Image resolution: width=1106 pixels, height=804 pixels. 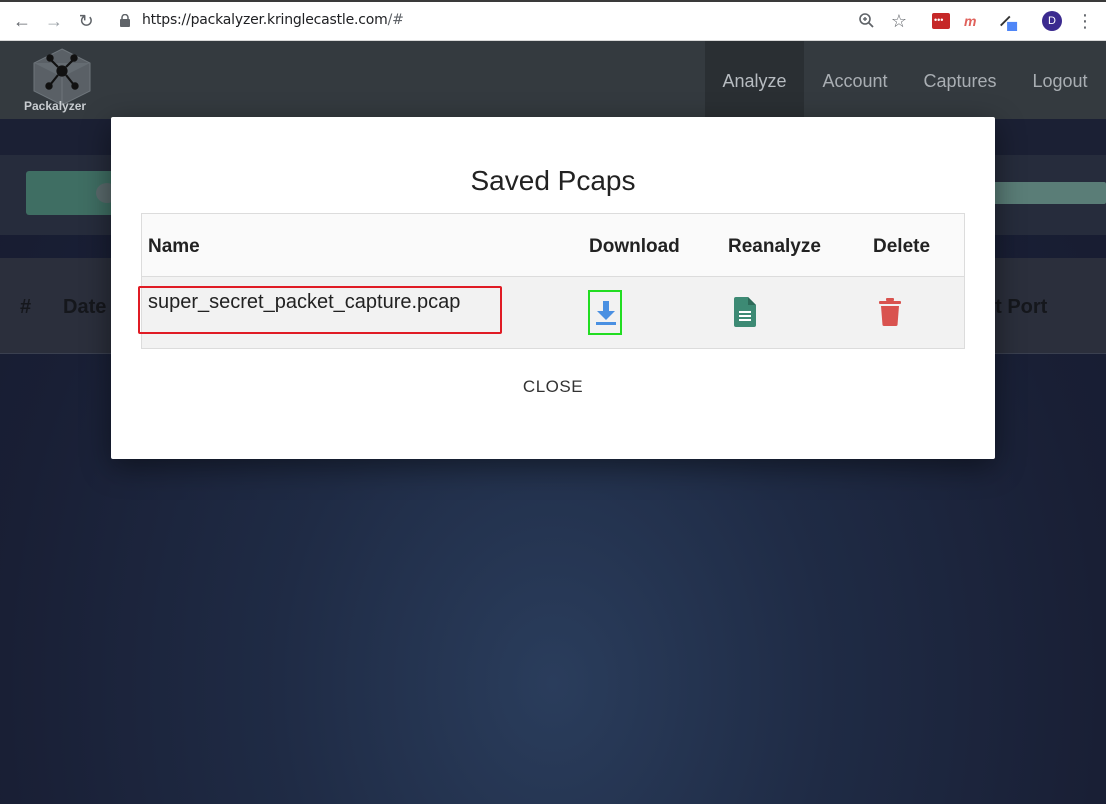 What do you see at coordinates (174, 246) in the screenshot?
I see `column-name: Name` at bounding box center [174, 246].